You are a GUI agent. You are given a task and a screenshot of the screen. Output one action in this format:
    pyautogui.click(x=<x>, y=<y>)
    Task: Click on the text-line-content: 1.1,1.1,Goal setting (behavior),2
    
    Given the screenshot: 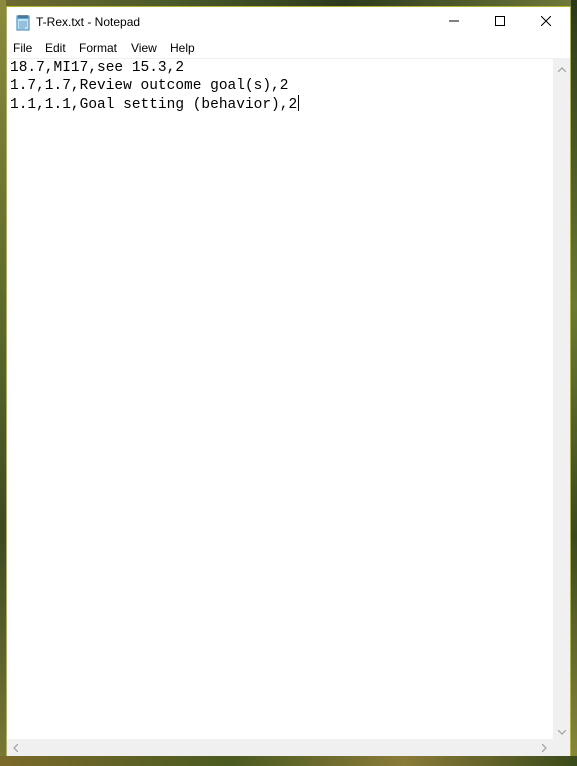 What is the action you would take?
    pyautogui.click(x=154, y=105)
    